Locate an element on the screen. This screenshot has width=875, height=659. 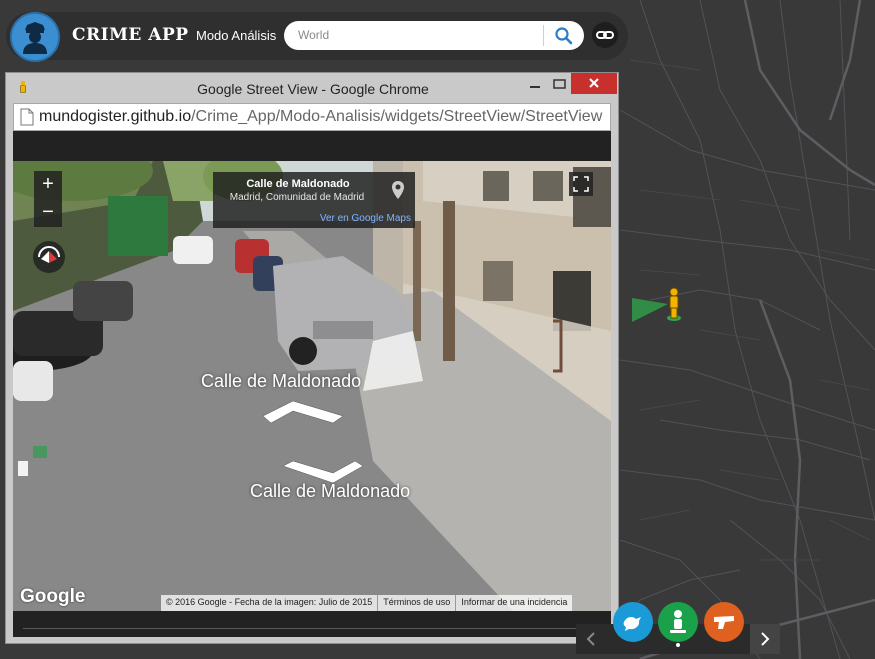
location-subtitle: Madrid, Comunidad de Madrid is located at coordinates (297, 197).